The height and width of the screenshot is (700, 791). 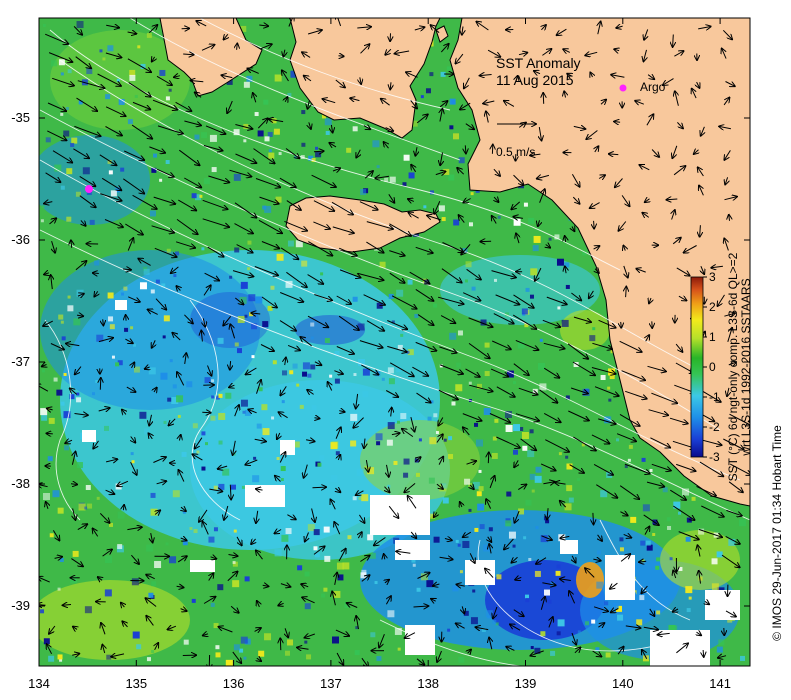 I want to click on x-tick-label: 141, so click(x=720, y=683).